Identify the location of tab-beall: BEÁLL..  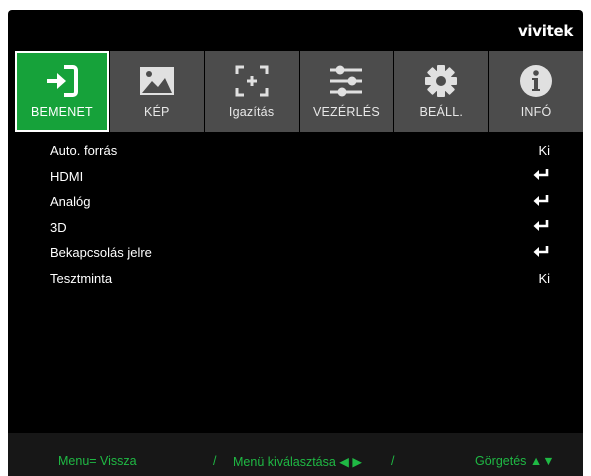
(441, 91).